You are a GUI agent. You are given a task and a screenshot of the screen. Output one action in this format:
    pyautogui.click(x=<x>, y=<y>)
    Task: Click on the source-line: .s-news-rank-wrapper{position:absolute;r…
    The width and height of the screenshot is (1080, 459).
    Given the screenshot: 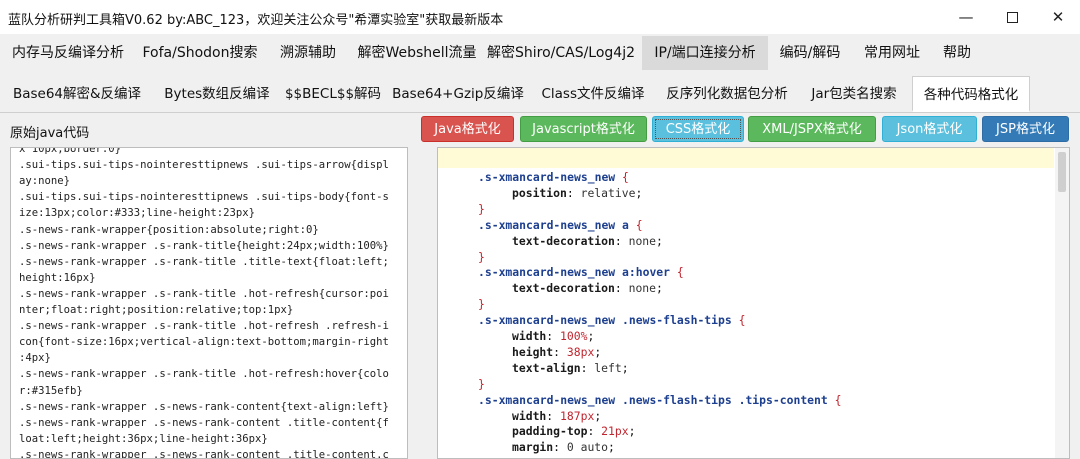 What is the action you would take?
    pyautogui.click(x=169, y=229)
    